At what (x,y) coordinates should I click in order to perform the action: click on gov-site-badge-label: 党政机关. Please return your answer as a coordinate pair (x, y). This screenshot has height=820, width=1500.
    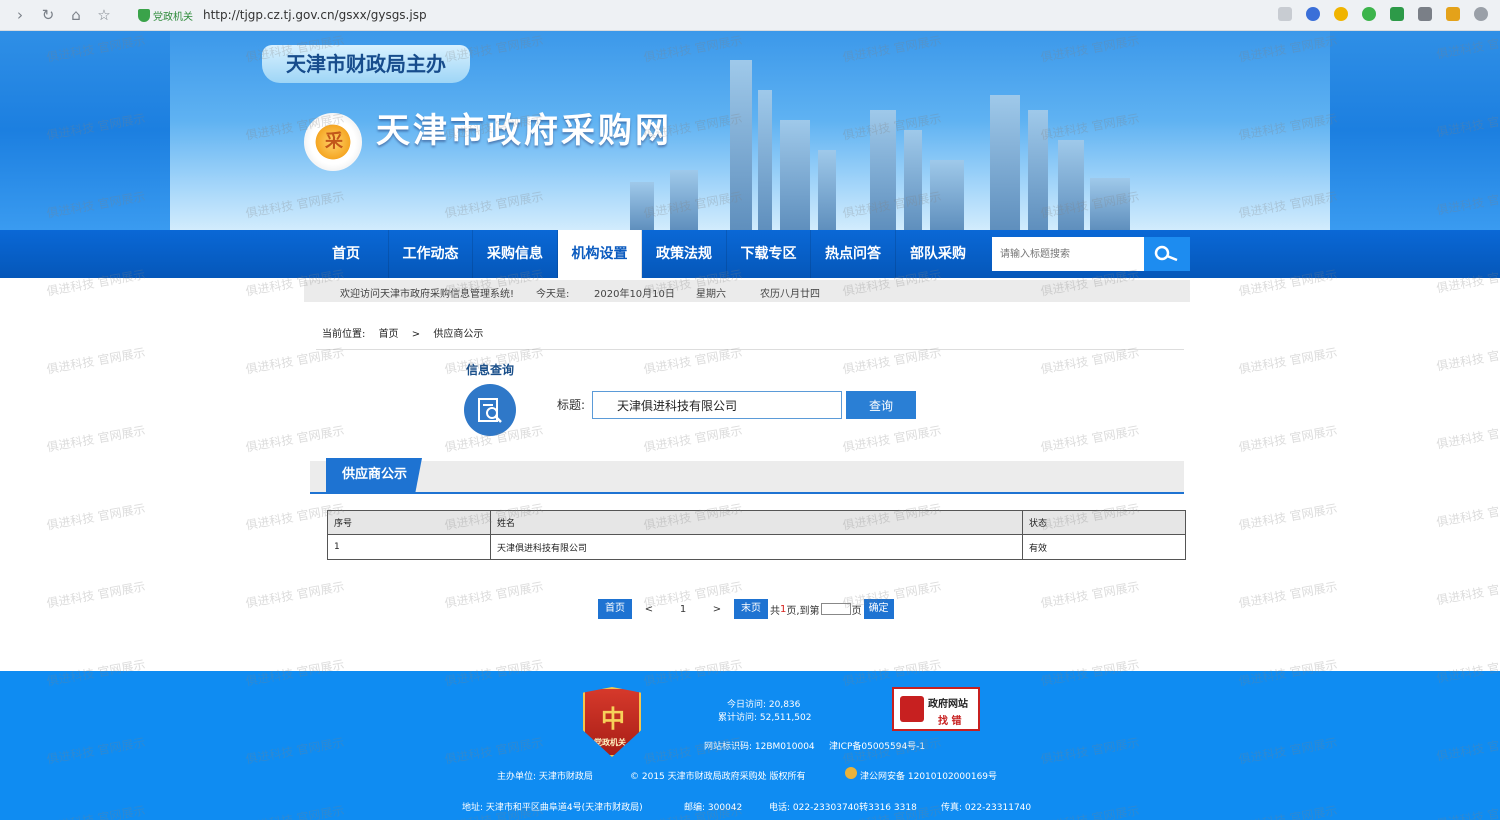
    Looking at the image, I should click on (173, 17).